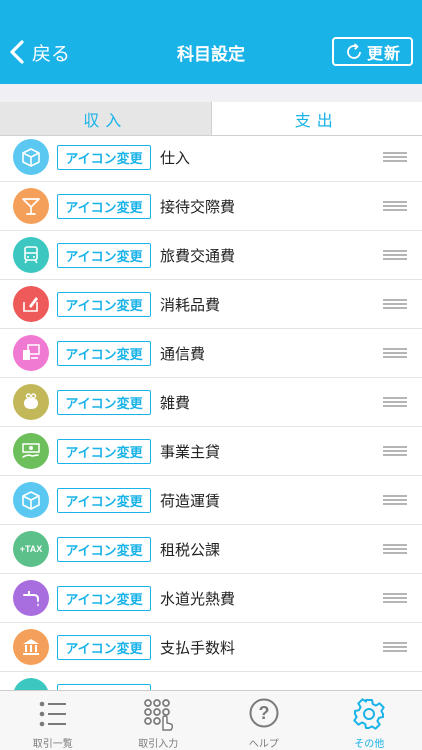 The width and height of the screenshot is (422, 750). What do you see at coordinates (211, 42) in the screenshot?
I see `navigation-bar: 戻る 科目設定 更新` at bounding box center [211, 42].